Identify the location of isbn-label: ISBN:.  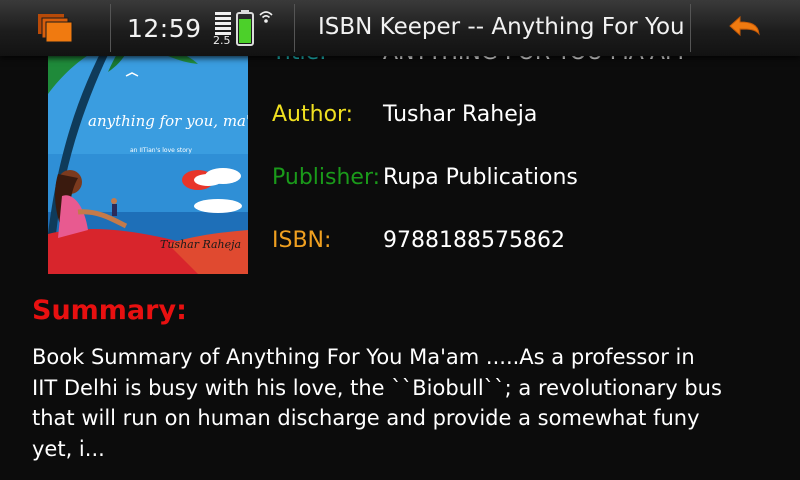
(302, 240).